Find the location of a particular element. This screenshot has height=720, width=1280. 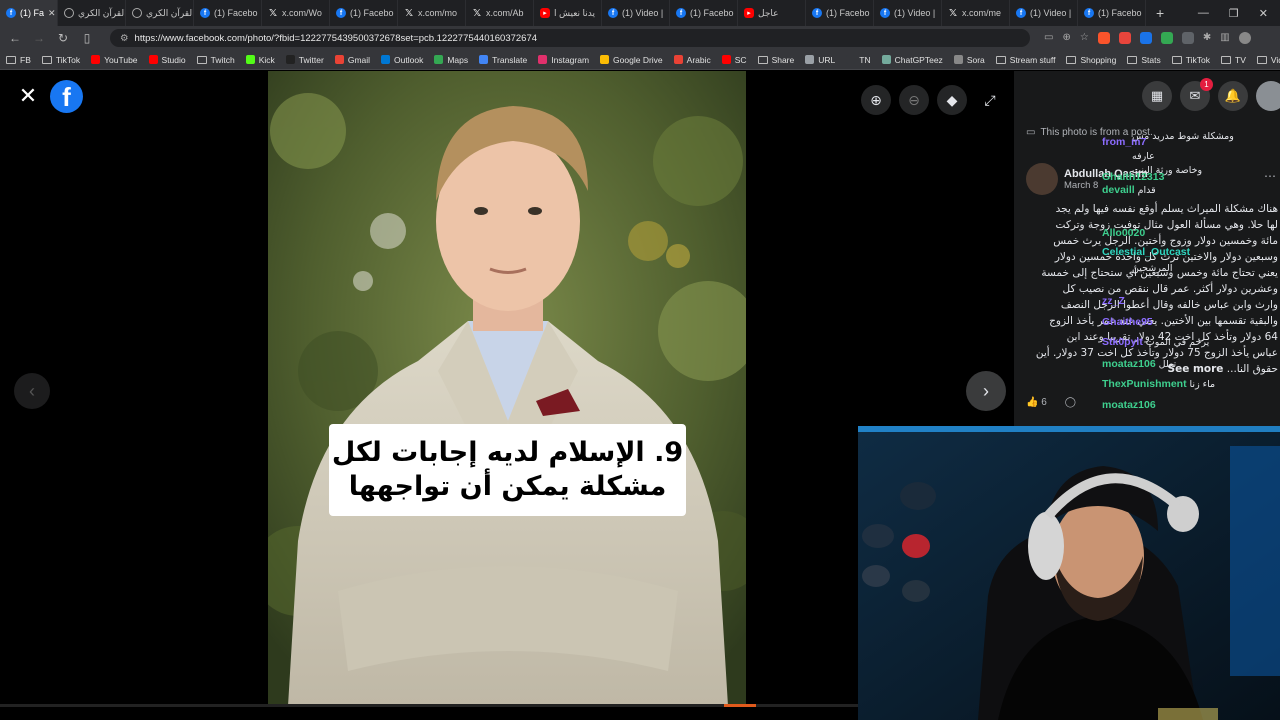

bookmark-tv: TV is located at coordinates (1233, 60).